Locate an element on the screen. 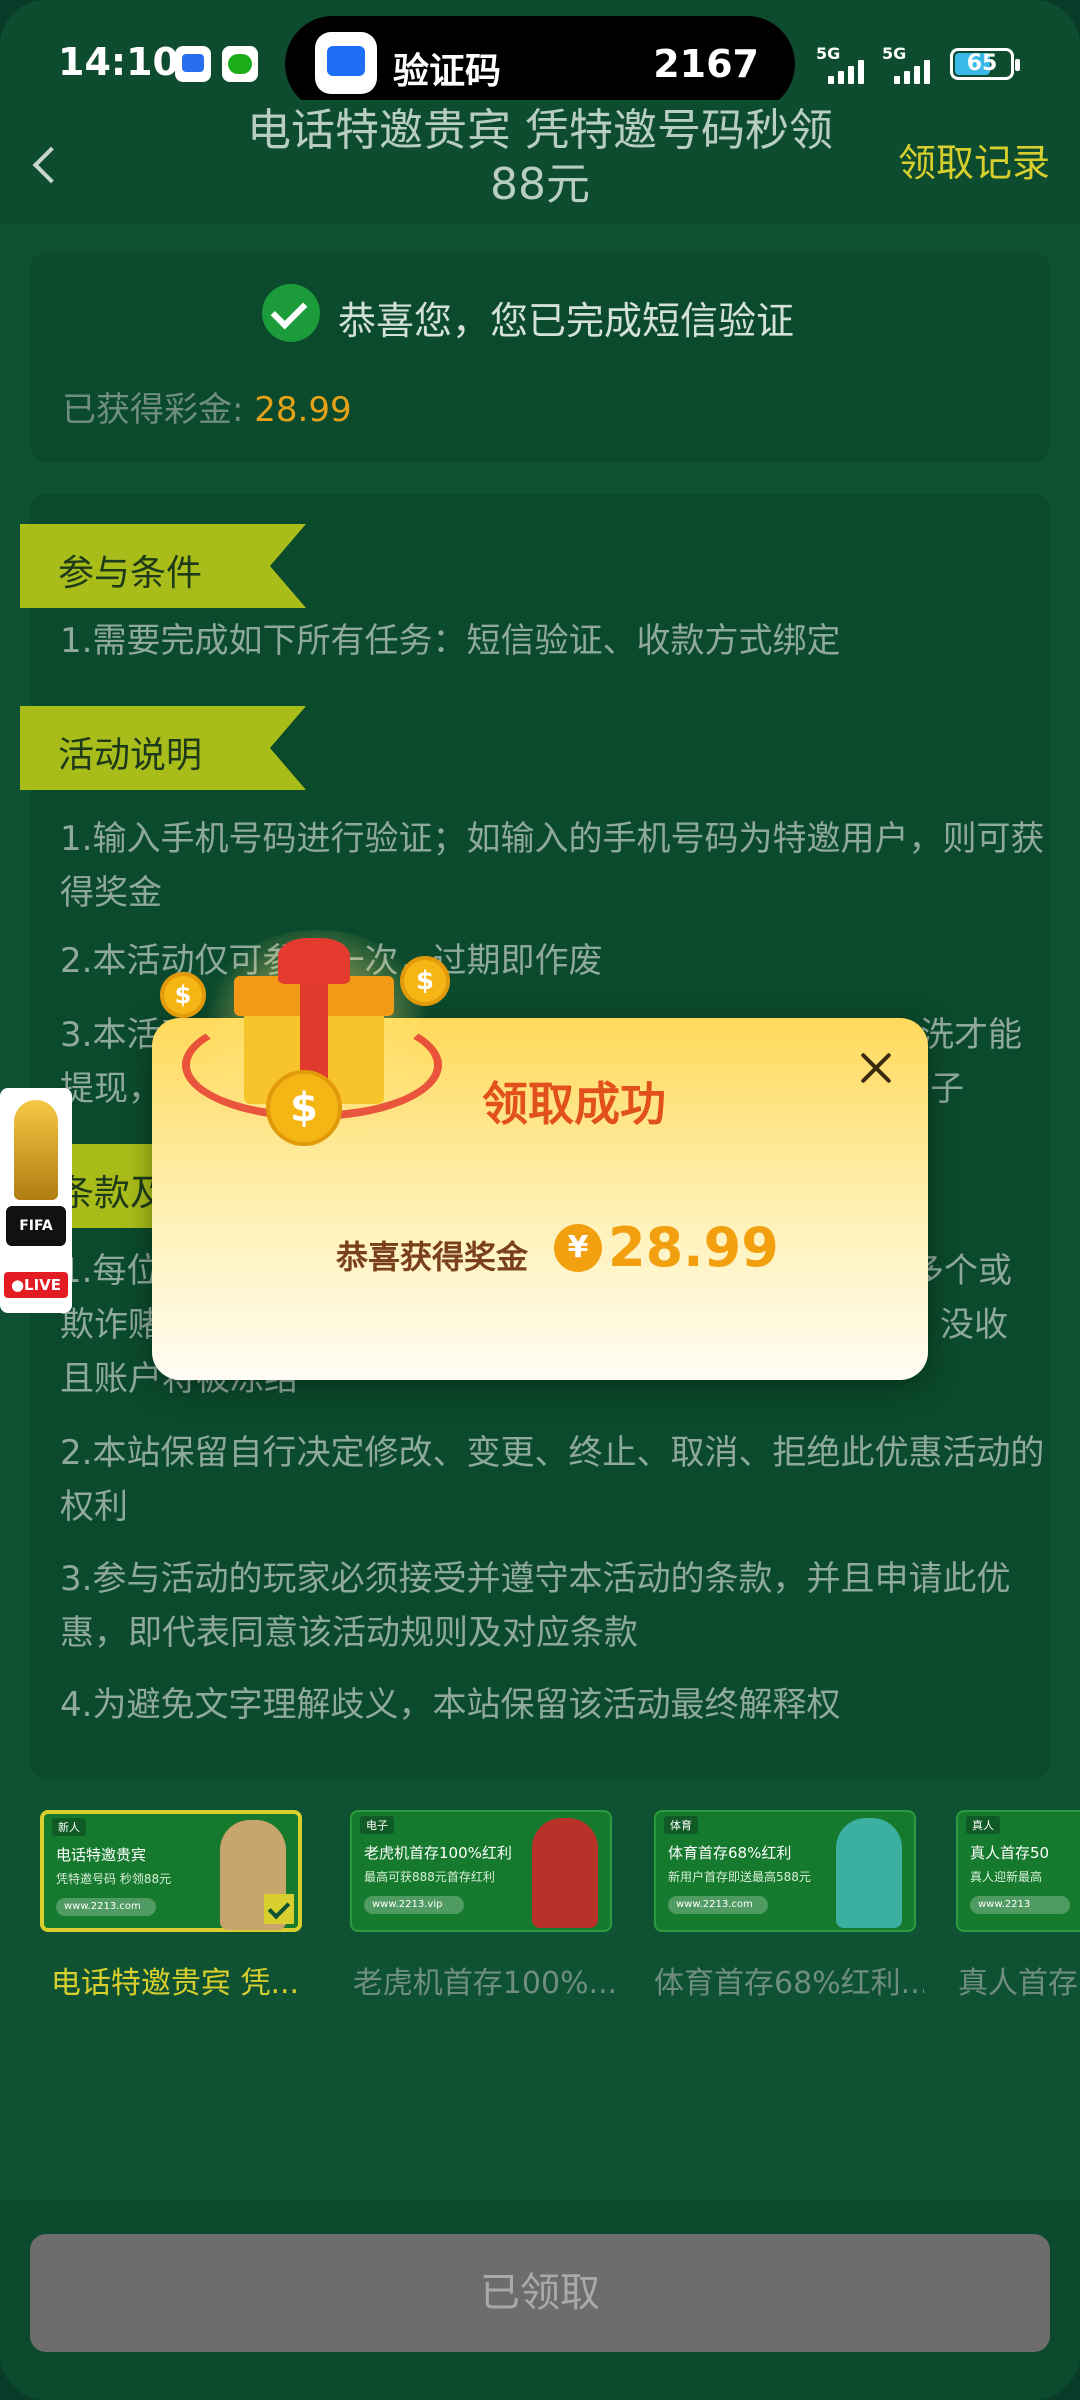 The image size is (1080, 2400). section-ribbon: 活动说明 is located at coordinates (163, 748).